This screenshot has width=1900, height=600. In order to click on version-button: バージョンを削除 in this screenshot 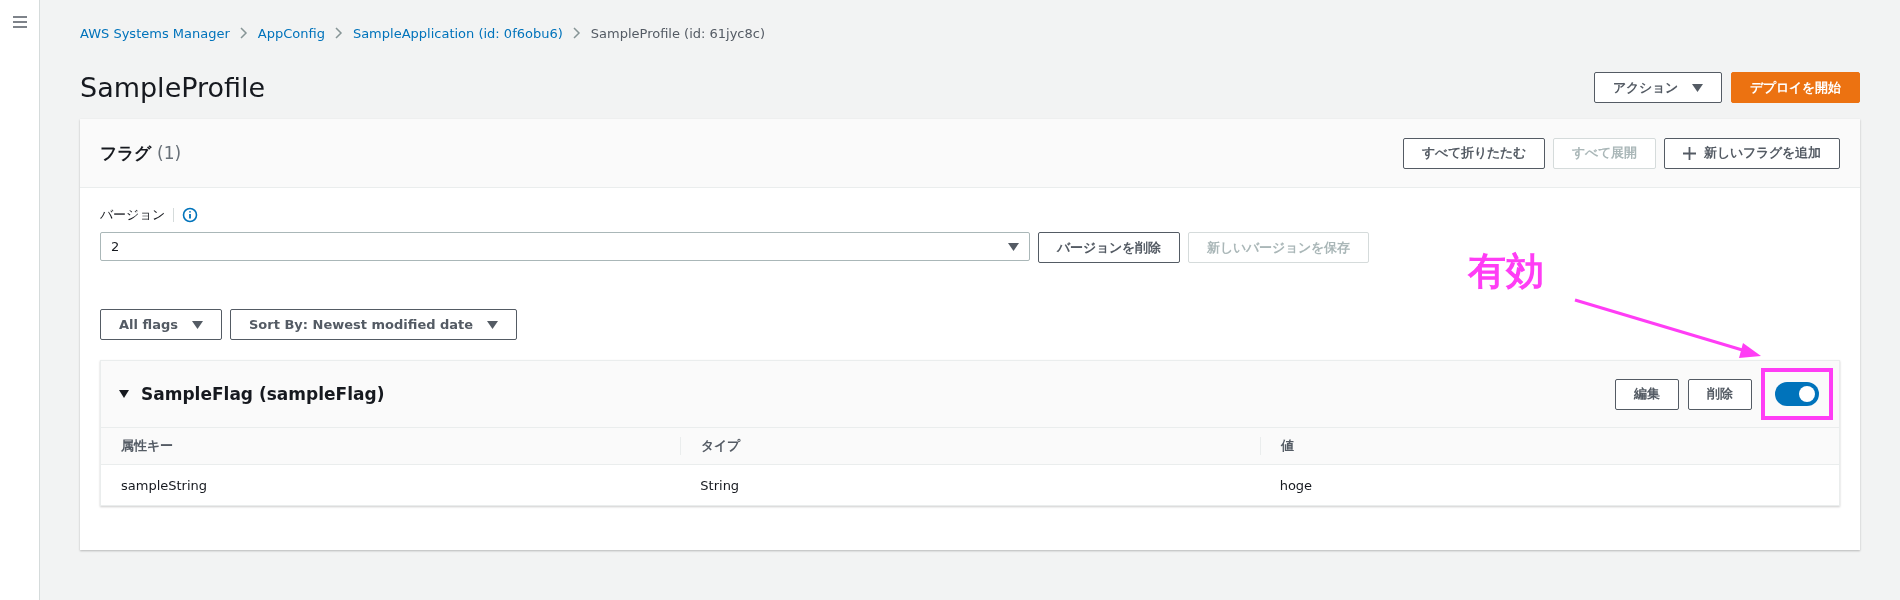, I will do `click(1109, 247)`.